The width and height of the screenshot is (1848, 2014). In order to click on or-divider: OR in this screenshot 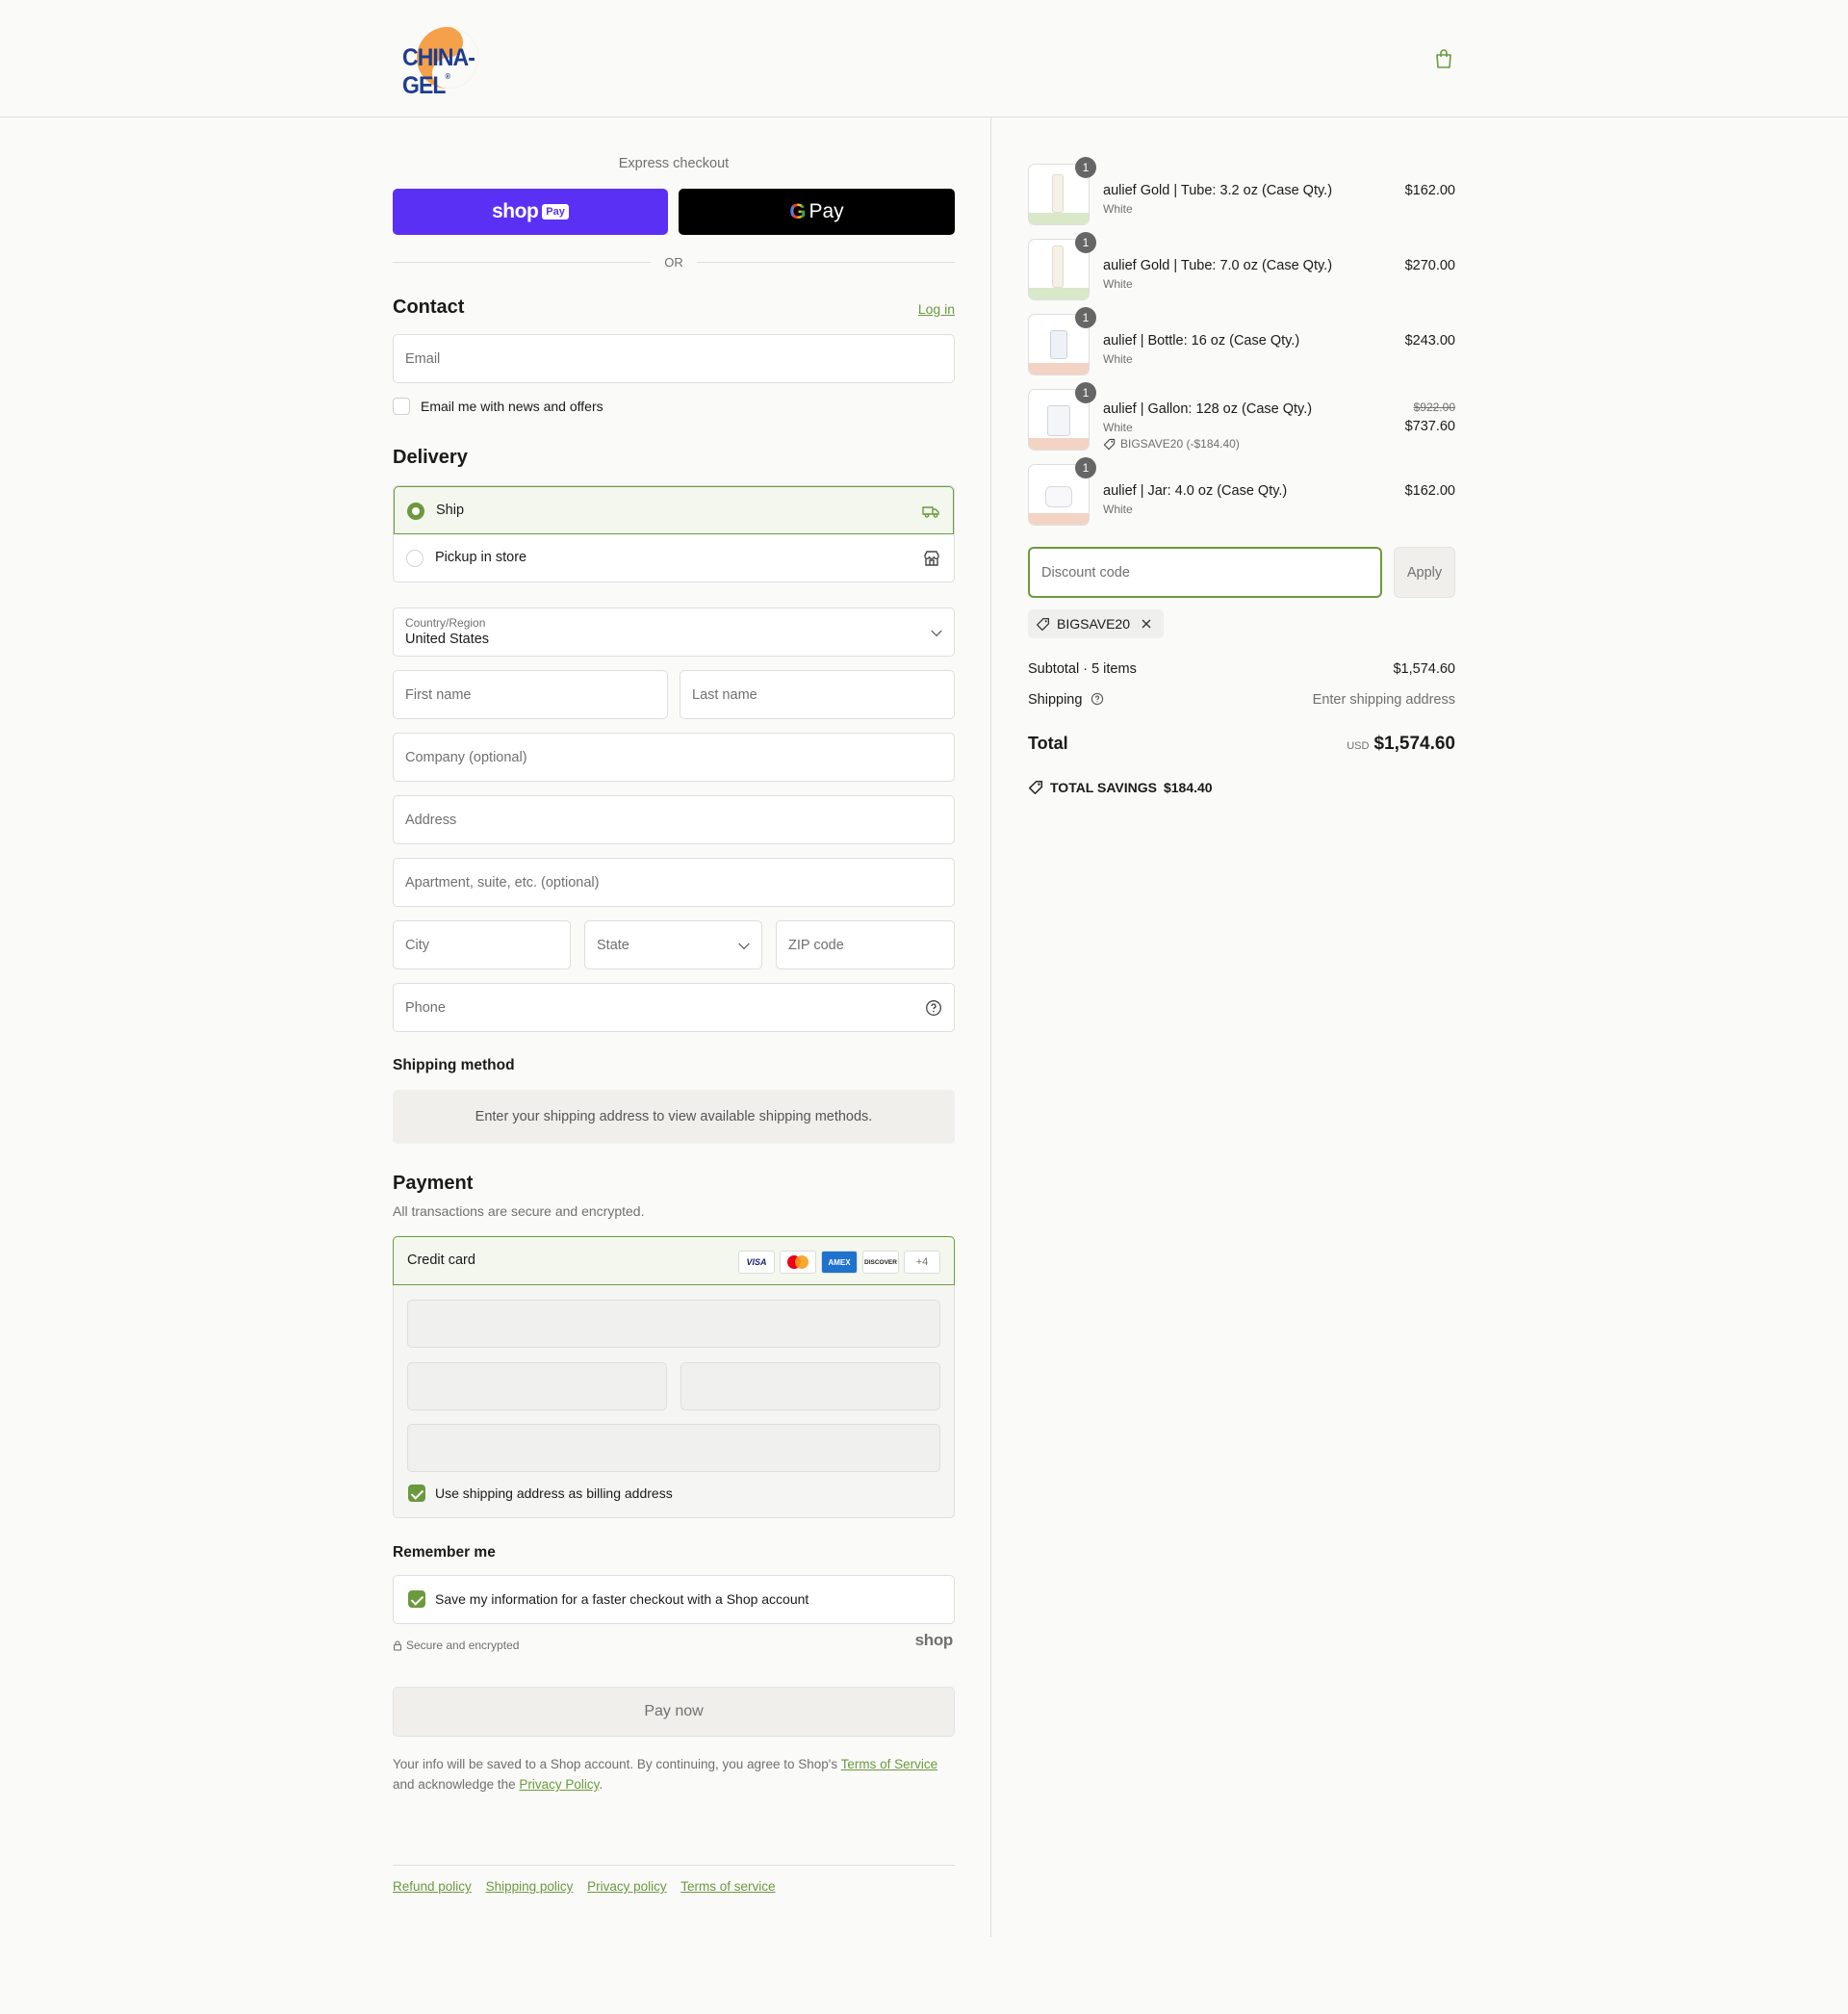, I will do `click(674, 261)`.